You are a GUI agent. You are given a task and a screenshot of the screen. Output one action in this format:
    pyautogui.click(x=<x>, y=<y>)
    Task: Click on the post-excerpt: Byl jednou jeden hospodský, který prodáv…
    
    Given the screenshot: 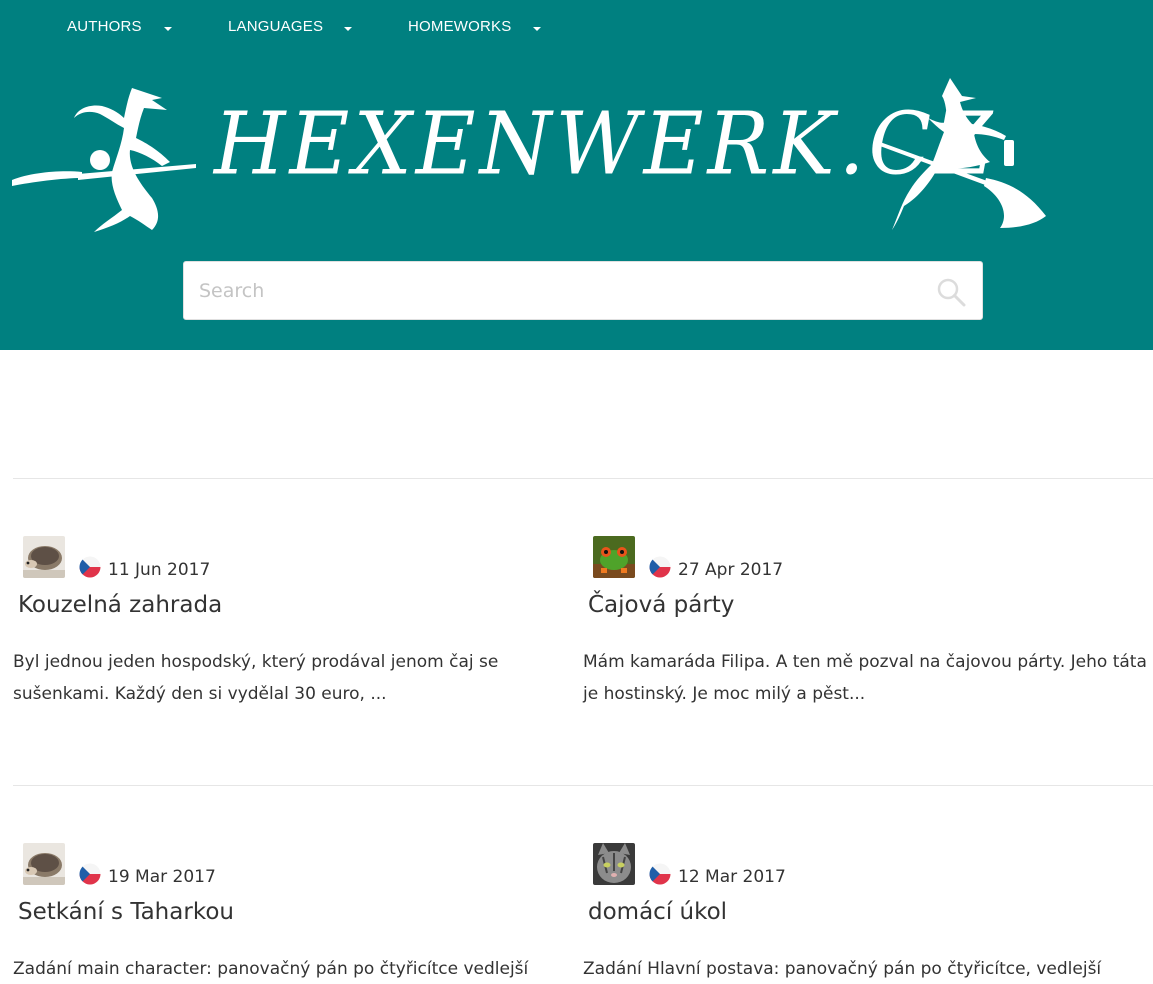 What is the action you would take?
    pyautogui.click(x=256, y=678)
    